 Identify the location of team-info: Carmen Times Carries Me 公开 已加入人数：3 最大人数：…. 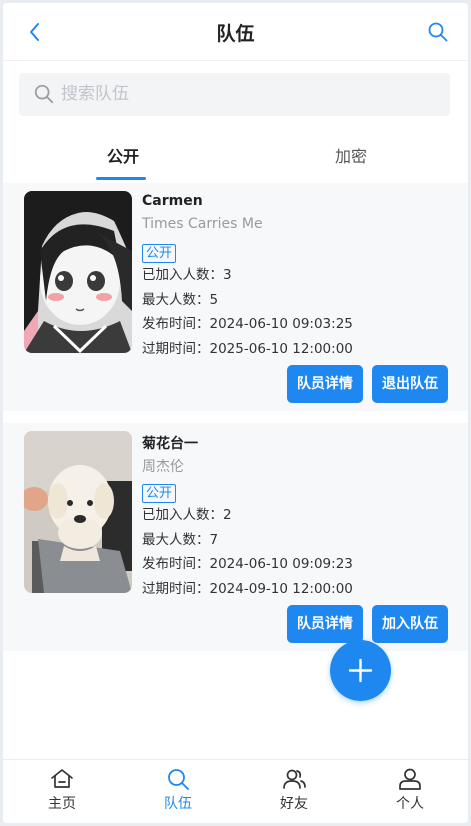
(247, 277).